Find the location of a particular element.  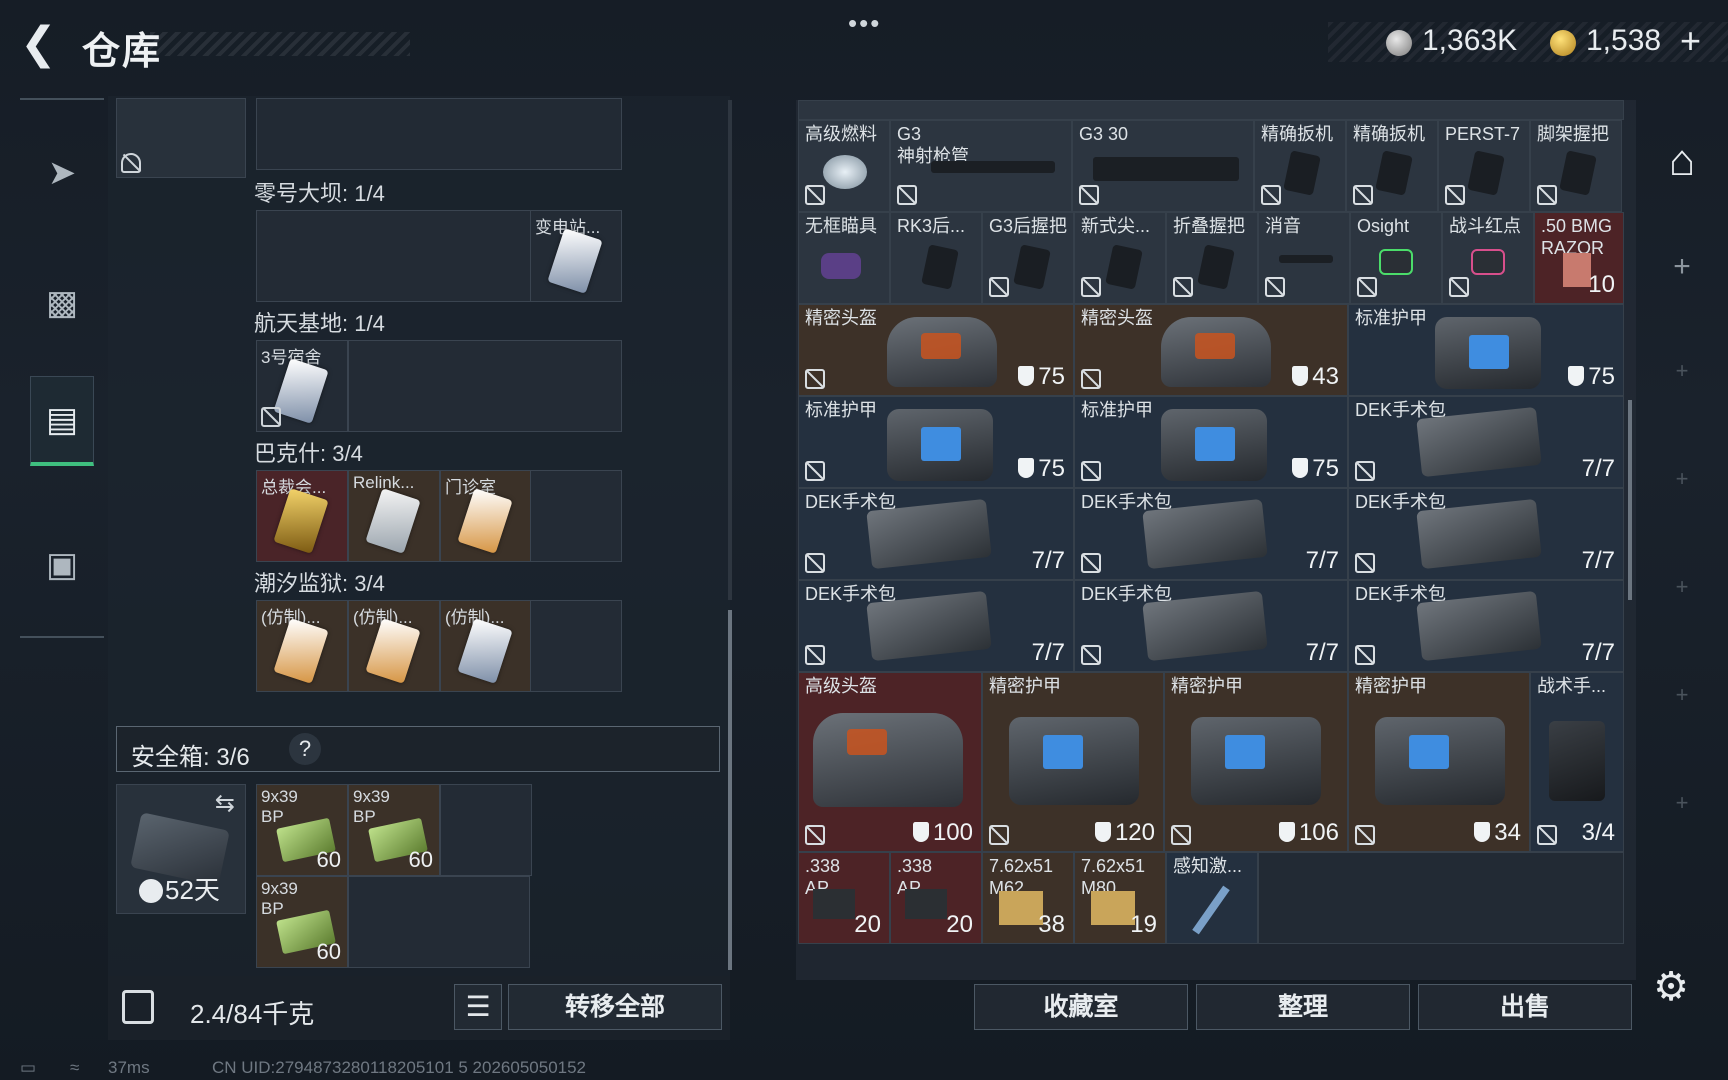

list-item: G3 30 is located at coordinates (1163, 166).